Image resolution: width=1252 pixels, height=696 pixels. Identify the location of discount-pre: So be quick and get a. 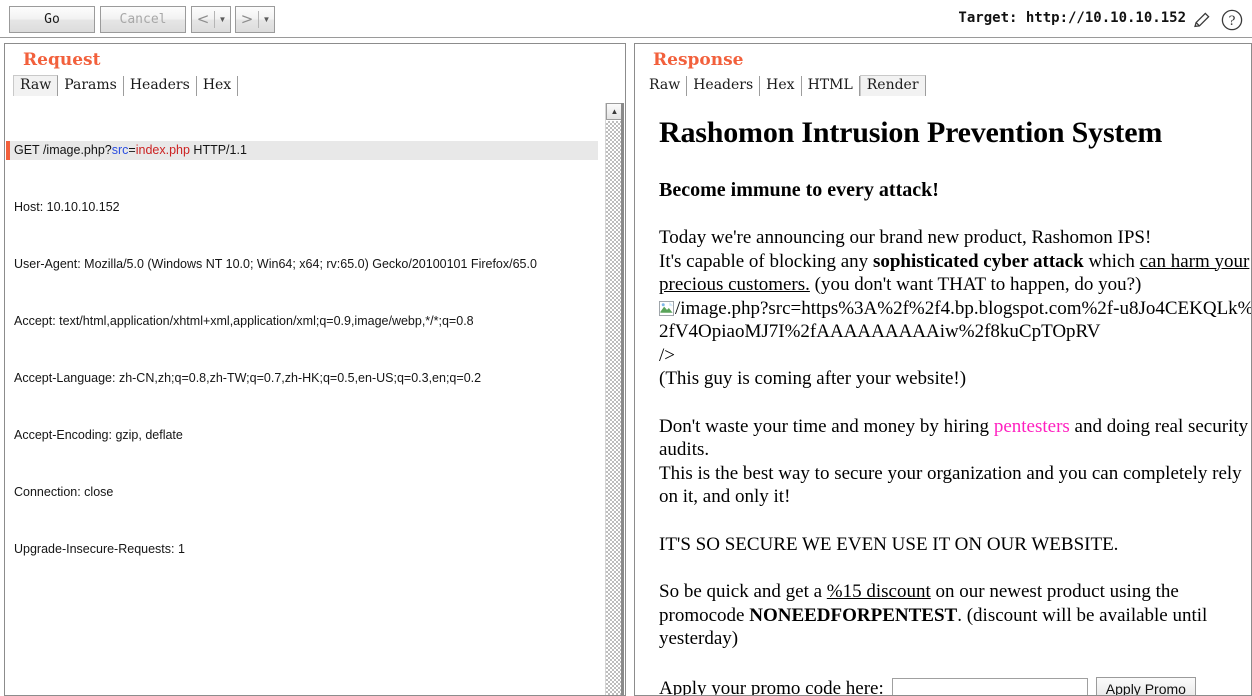
(743, 591).